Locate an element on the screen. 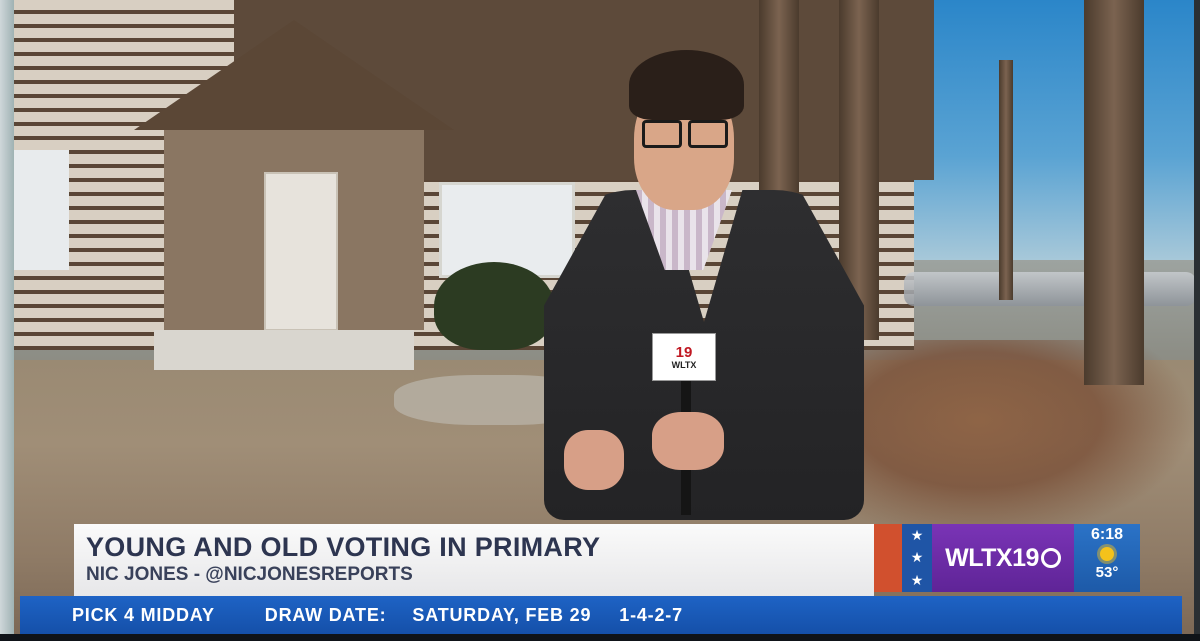 The width and height of the screenshot is (1200, 641). flag-stars: ★ ★ ★ is located at coordinates (917, 558).